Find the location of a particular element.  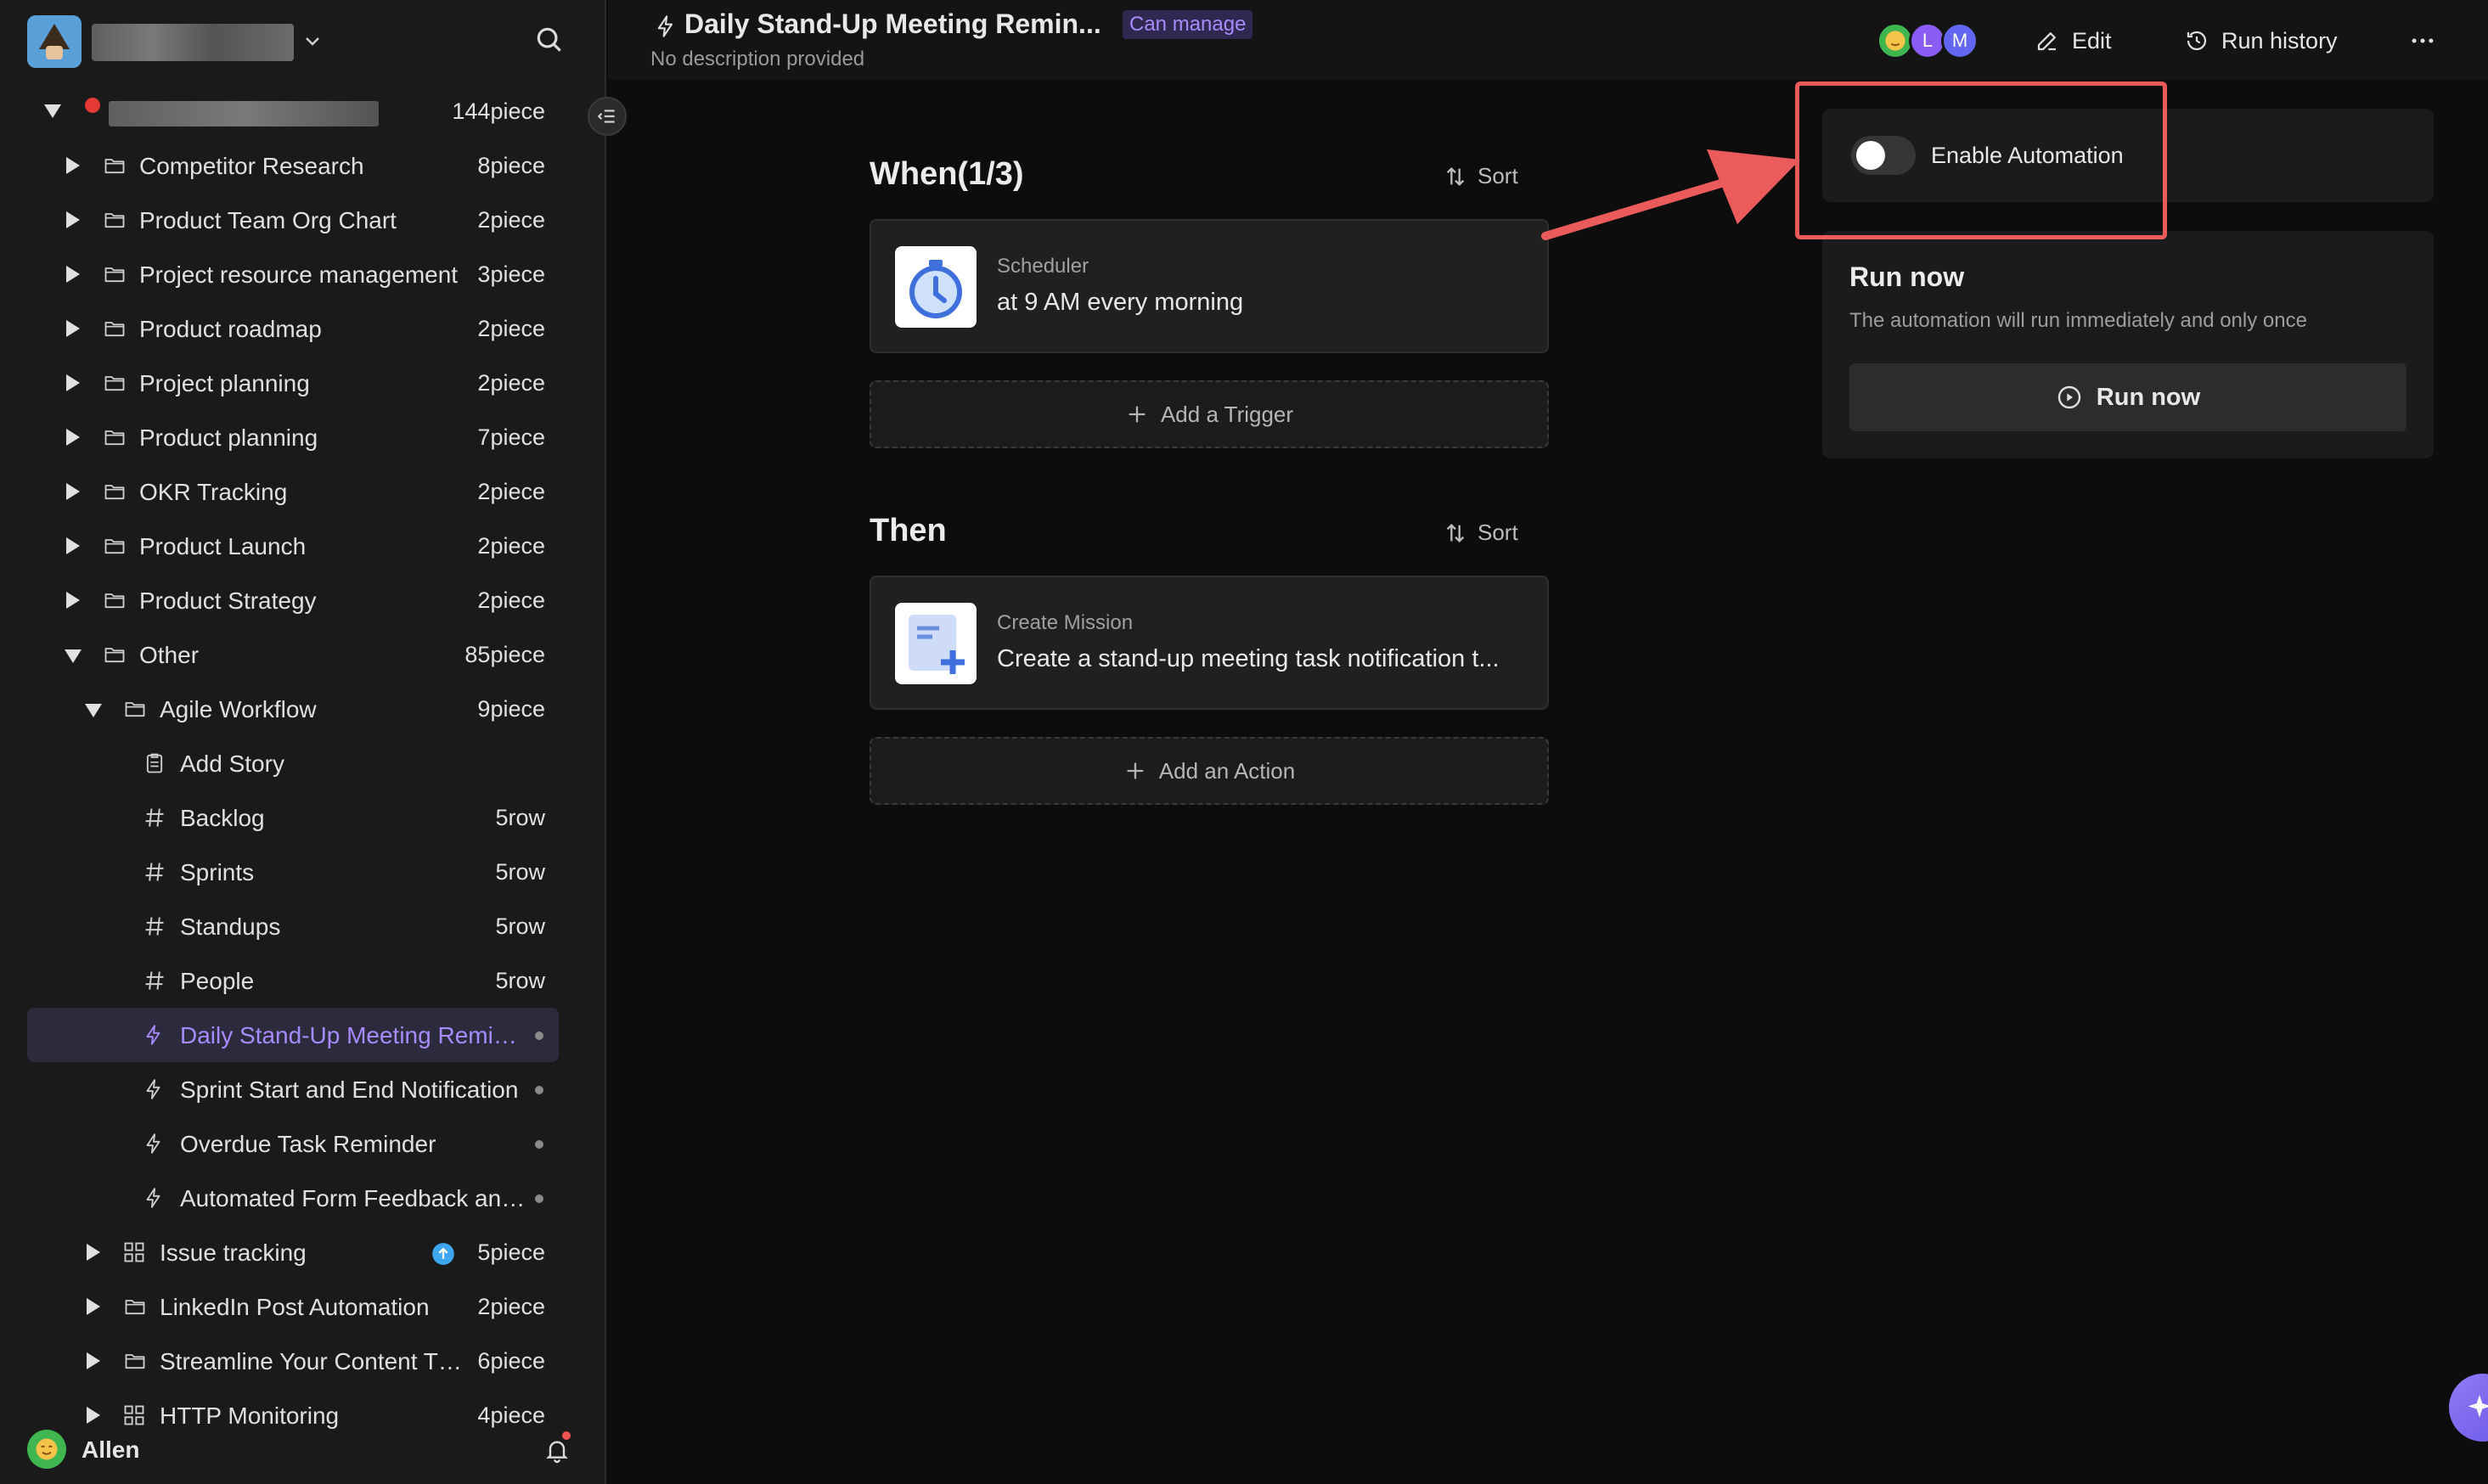

add-action-button: Add an Action is located at coordinates (1209, 771).